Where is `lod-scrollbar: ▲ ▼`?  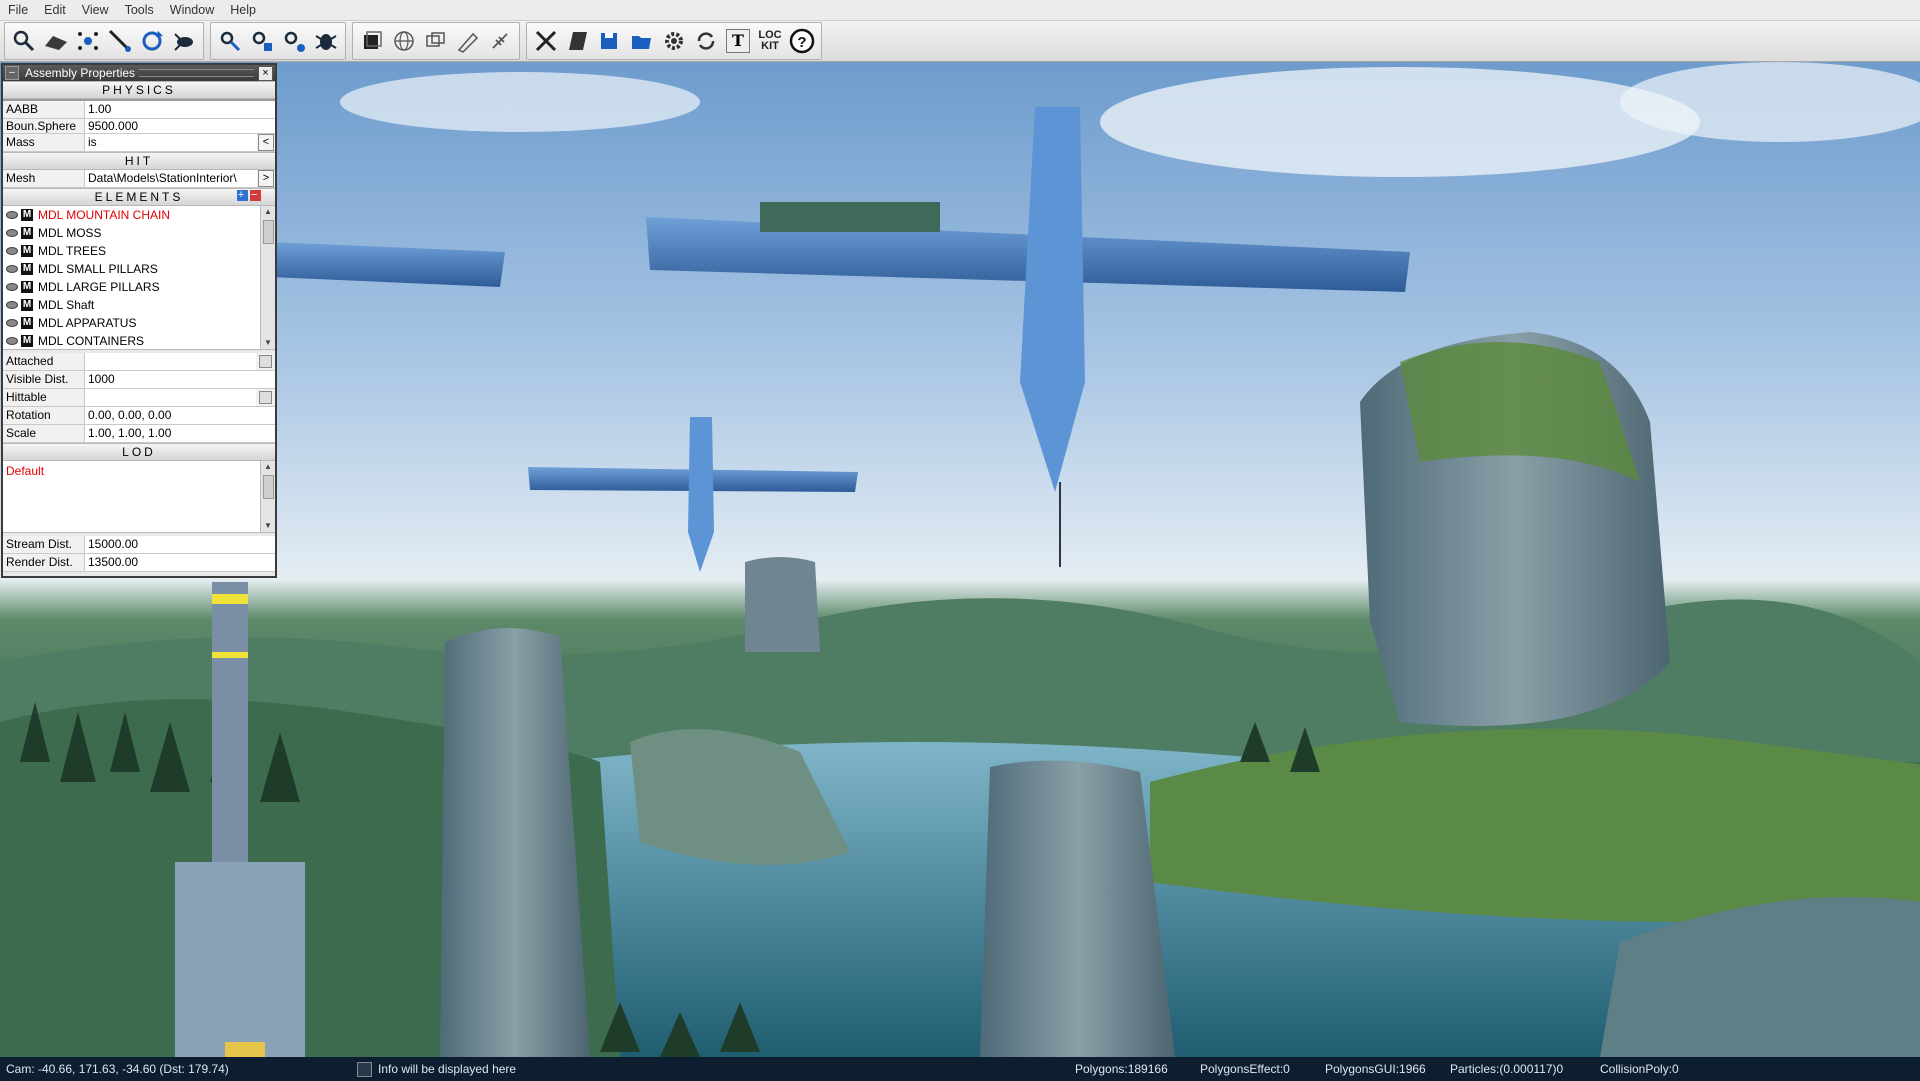 lod-scrollbar: ▲ ▼ is located at coordinates (267, 496).